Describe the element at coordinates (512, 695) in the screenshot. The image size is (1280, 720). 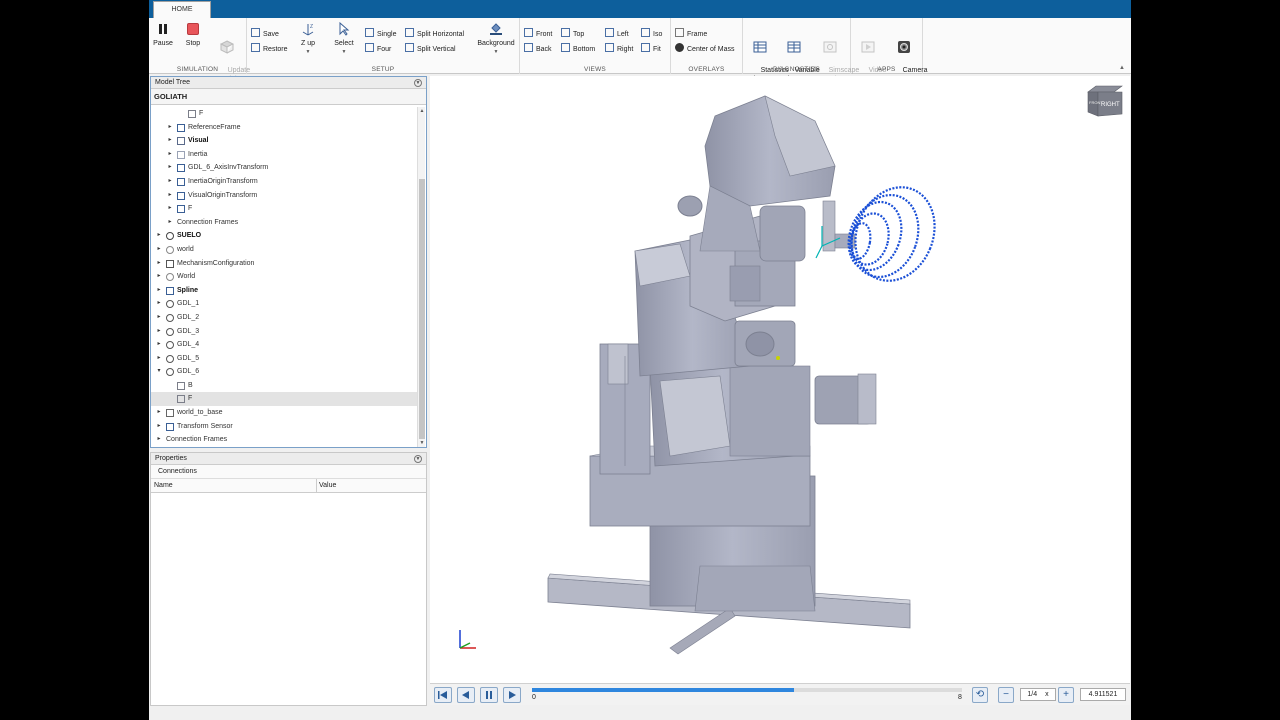
I see `step-forward-button` at that location.